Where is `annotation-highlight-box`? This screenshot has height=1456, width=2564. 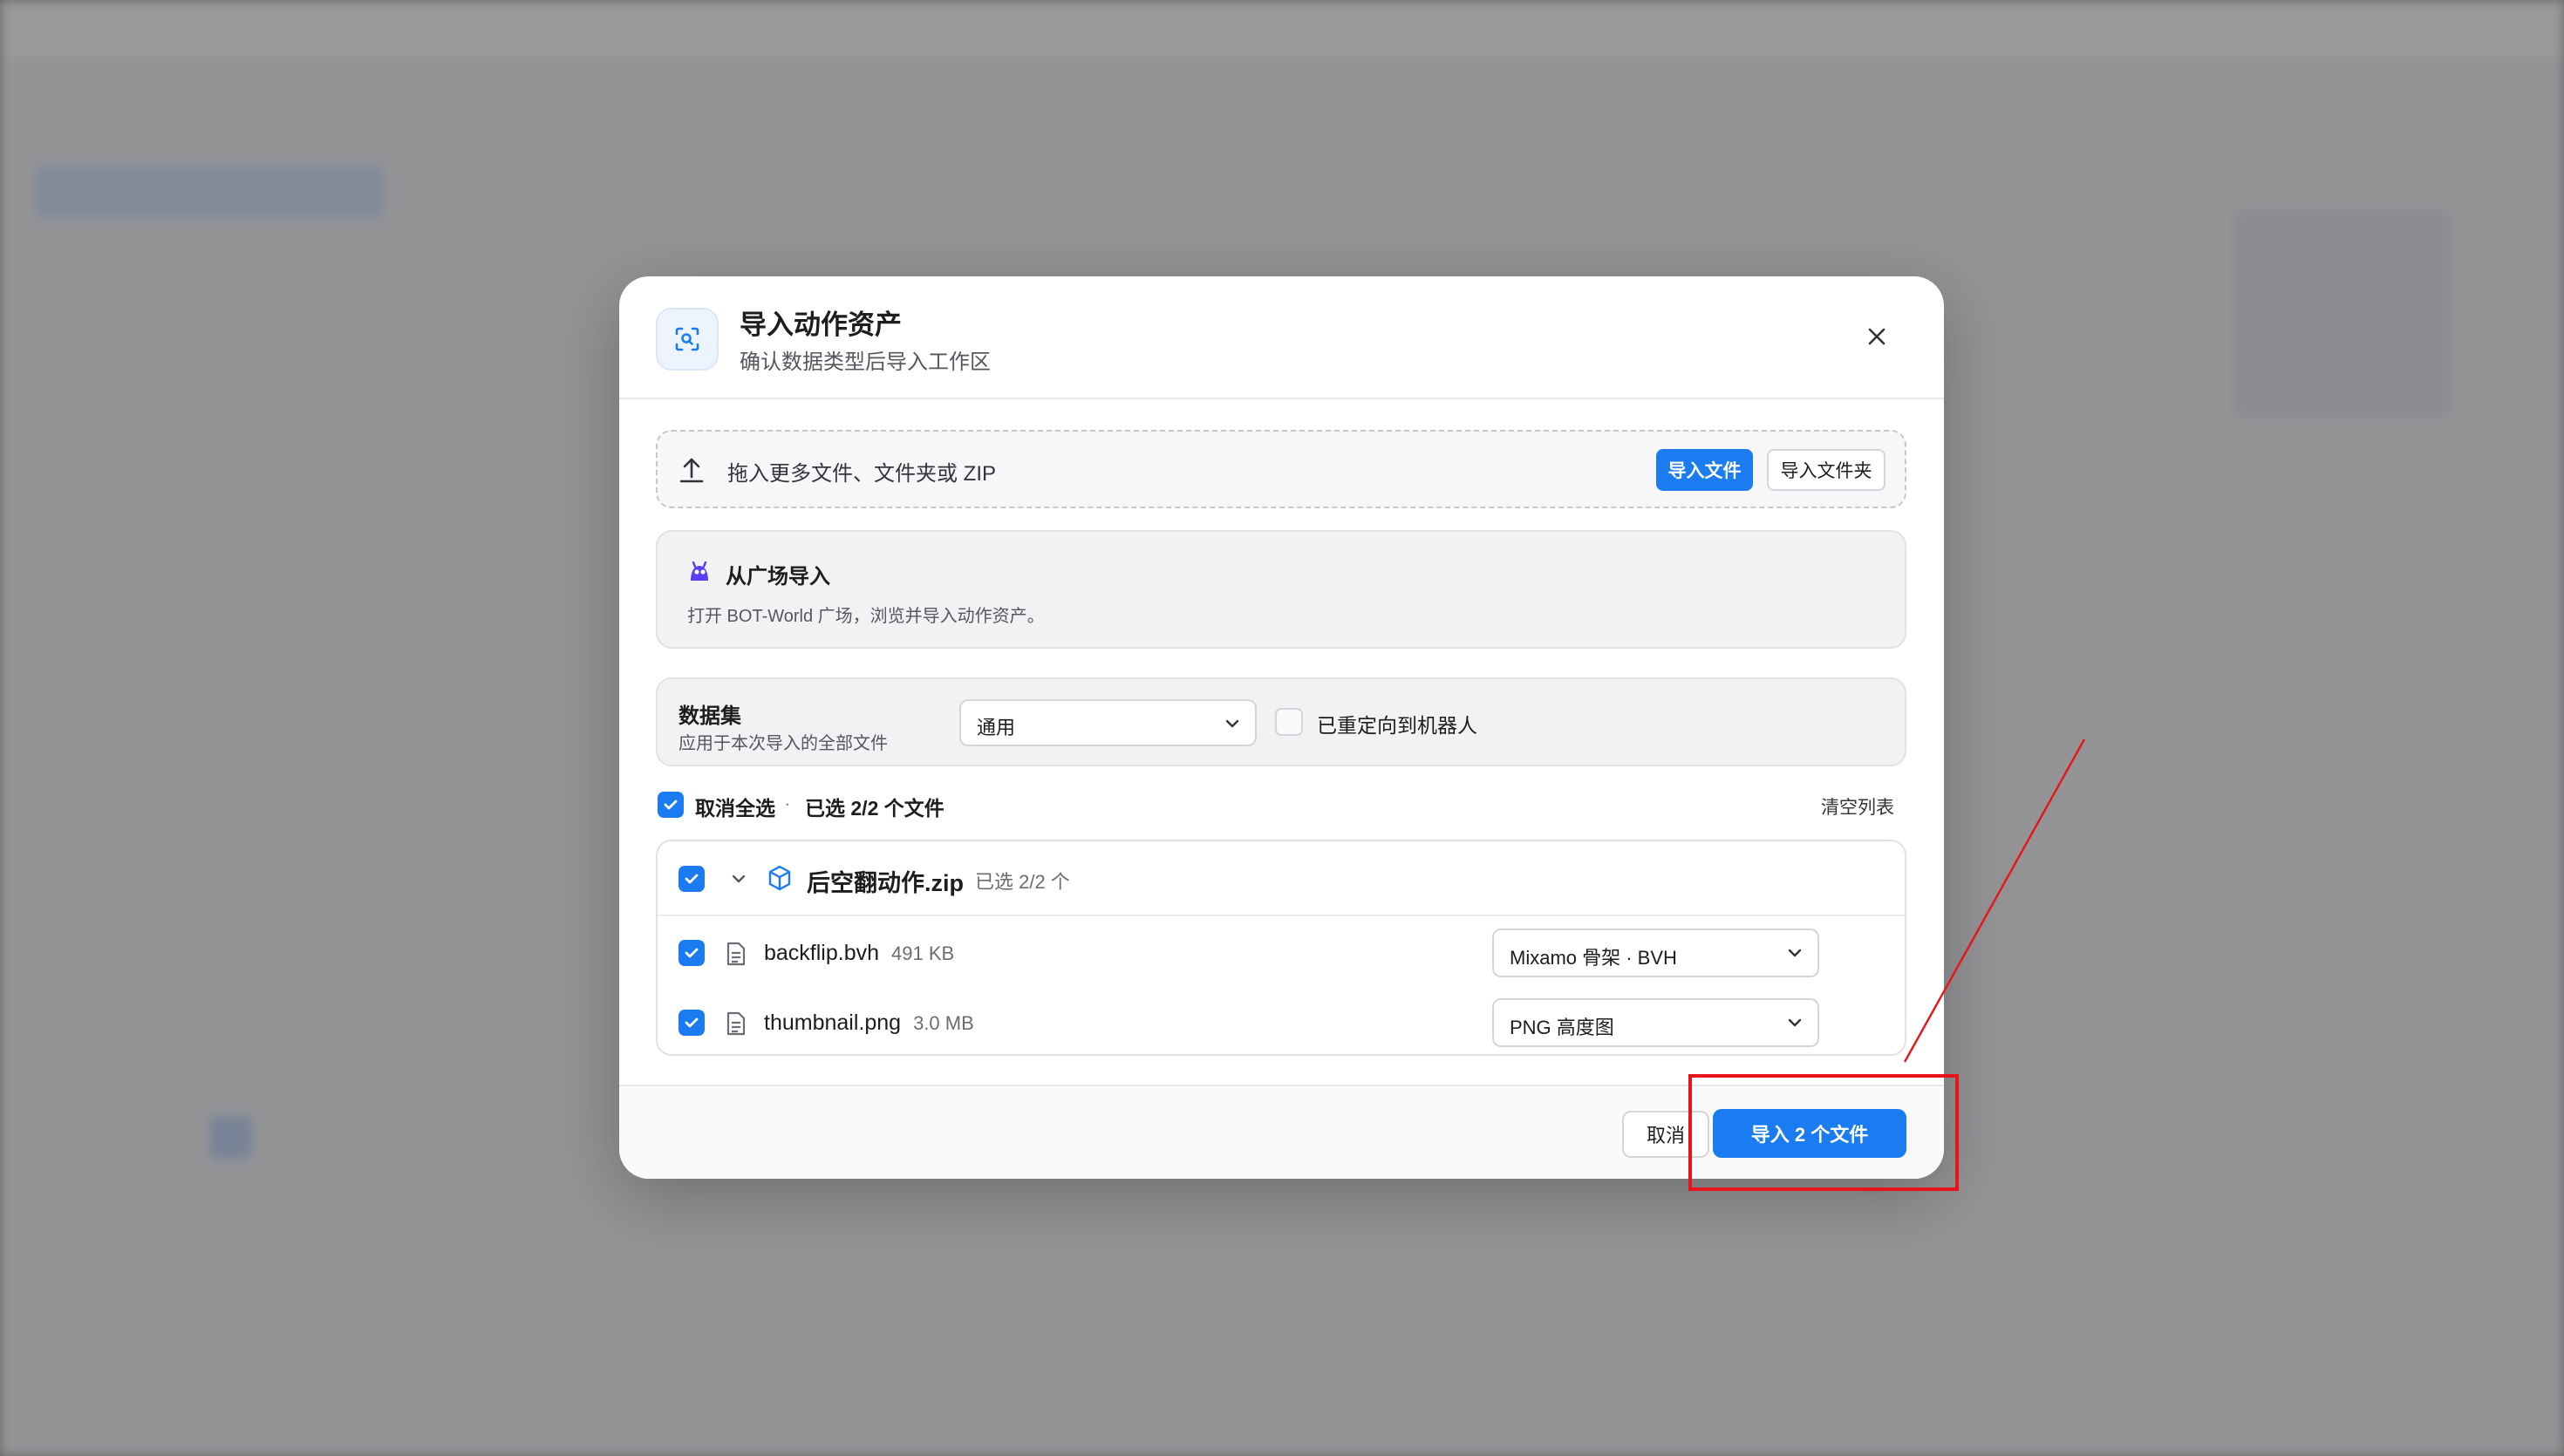 annotation-highlight-box is located at coordinates (1823, 1132).